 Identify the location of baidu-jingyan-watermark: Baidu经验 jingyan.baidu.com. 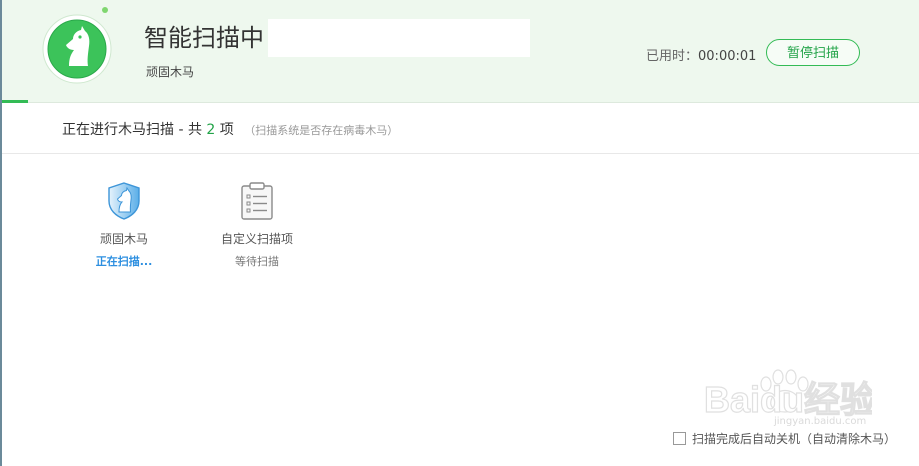
(789, 397).